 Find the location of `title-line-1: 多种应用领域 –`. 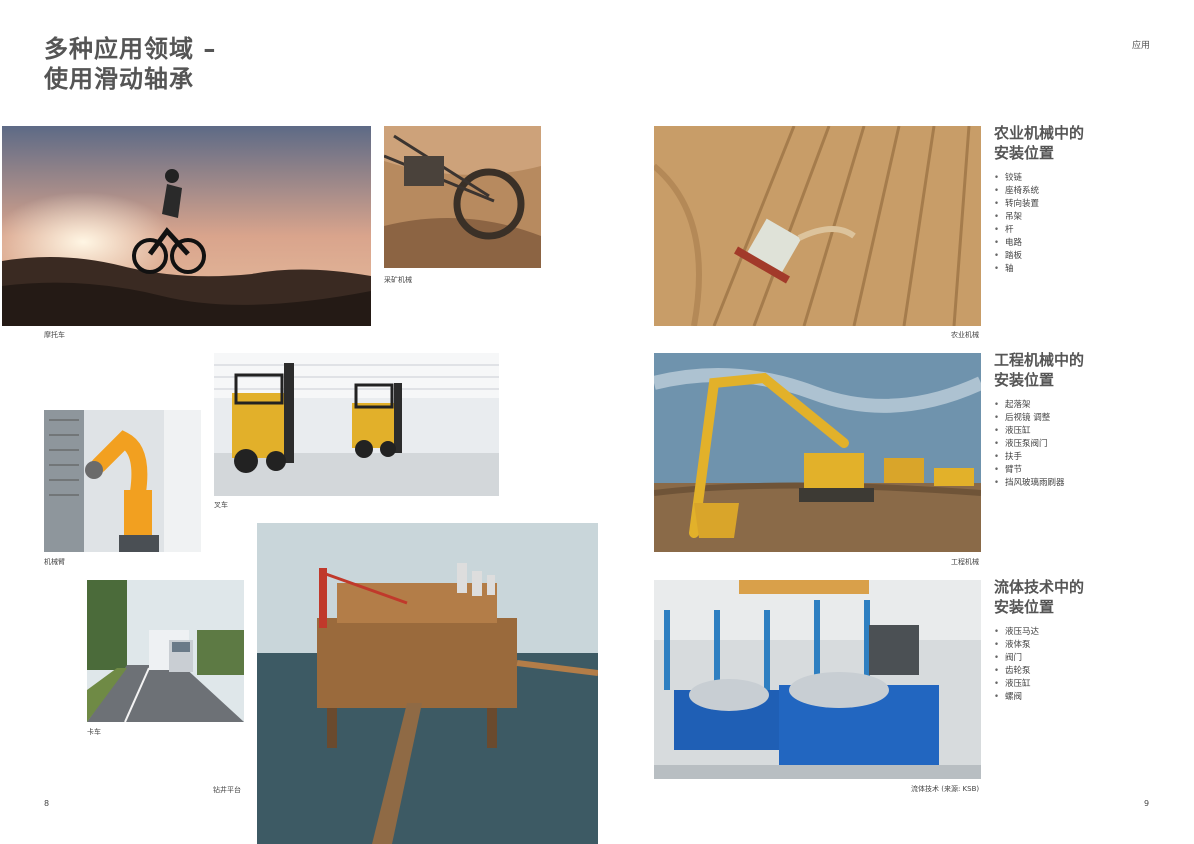

title-line-1: 多种应用领域 – is located at coordinates (130, 49).